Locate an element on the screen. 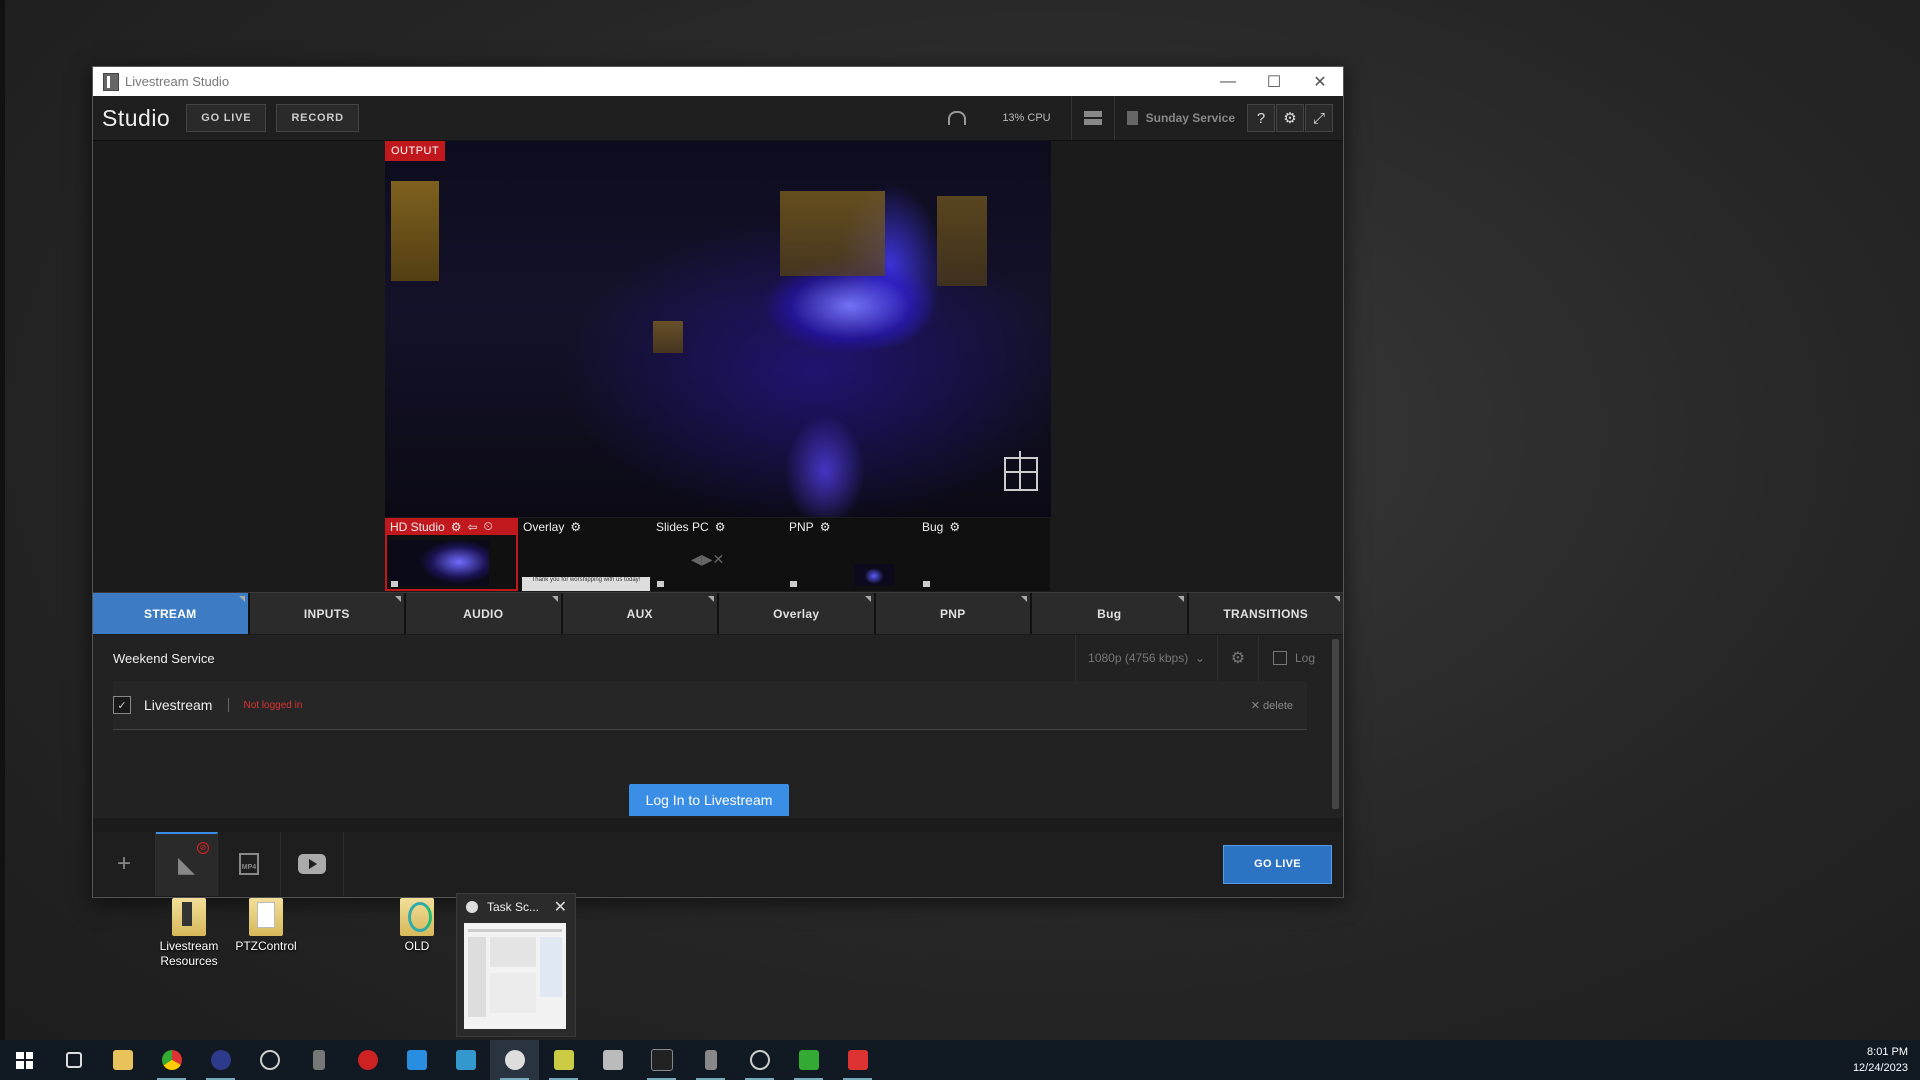  desktop-icon-ptzcontrol: PTZControl is located at coordinates (266, 926).